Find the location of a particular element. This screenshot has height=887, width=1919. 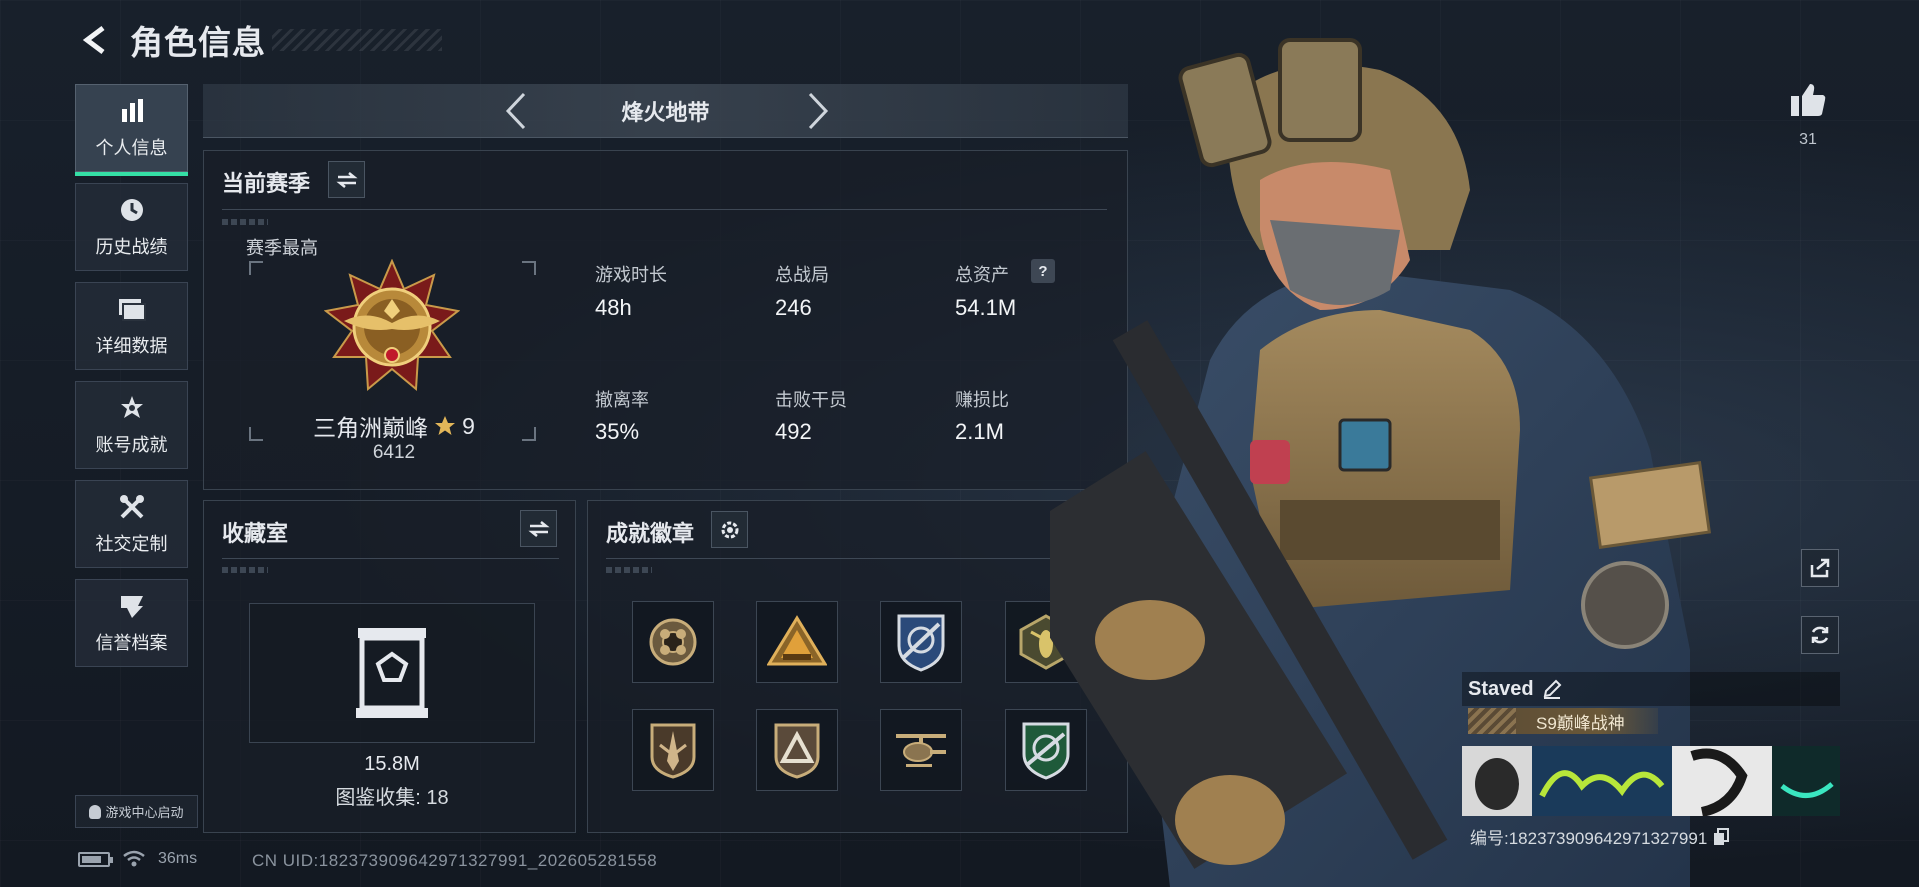

nav-label: 社交定制 is located at coordinates (131, 544).